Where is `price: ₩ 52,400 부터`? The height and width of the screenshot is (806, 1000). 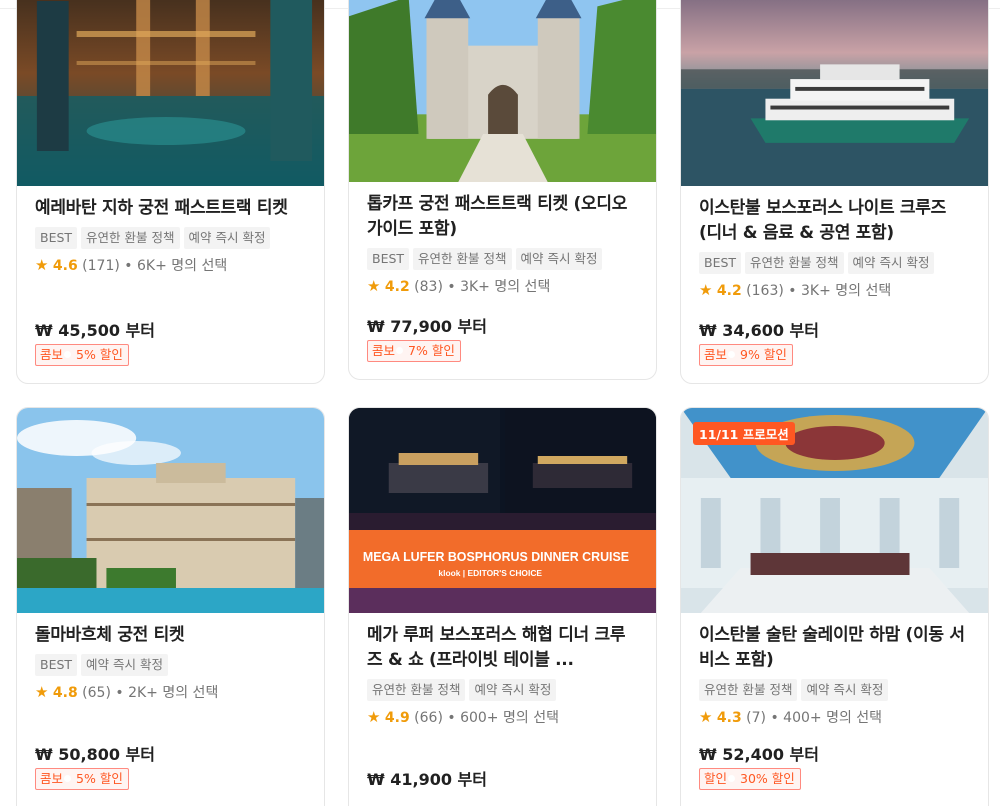 price: ₩ 52,400 부터 is located at coordinates (759, 754).